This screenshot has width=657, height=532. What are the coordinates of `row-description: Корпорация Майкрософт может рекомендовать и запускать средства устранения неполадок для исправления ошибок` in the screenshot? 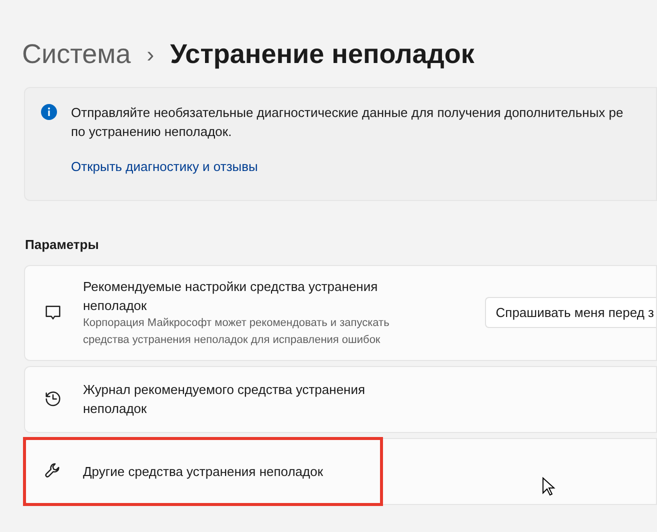 It's located at (236, 332).